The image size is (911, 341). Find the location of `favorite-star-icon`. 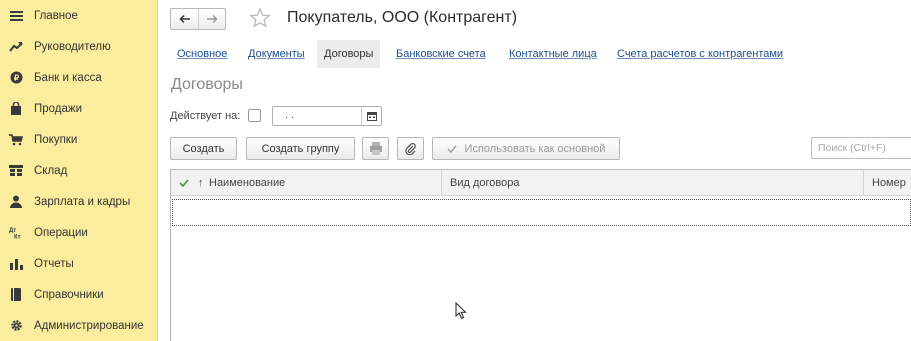

favorite-star-icon is located at coordinates (260, 18).